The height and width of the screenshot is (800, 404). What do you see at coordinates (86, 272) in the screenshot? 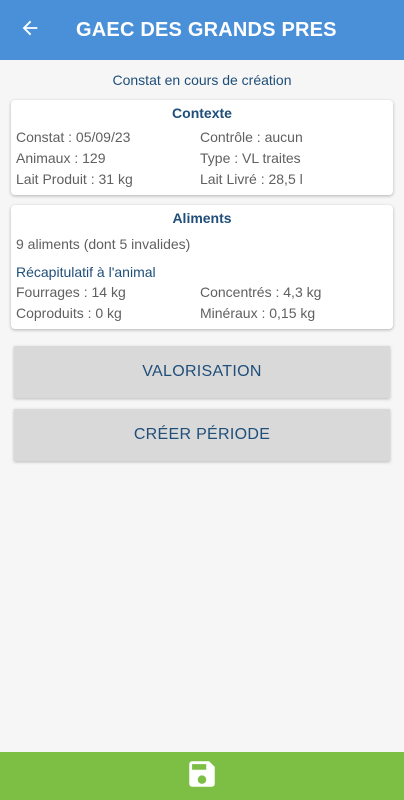
I see `recap-title: Récapitulatif à l'animal` at bounding box center [86, 272].